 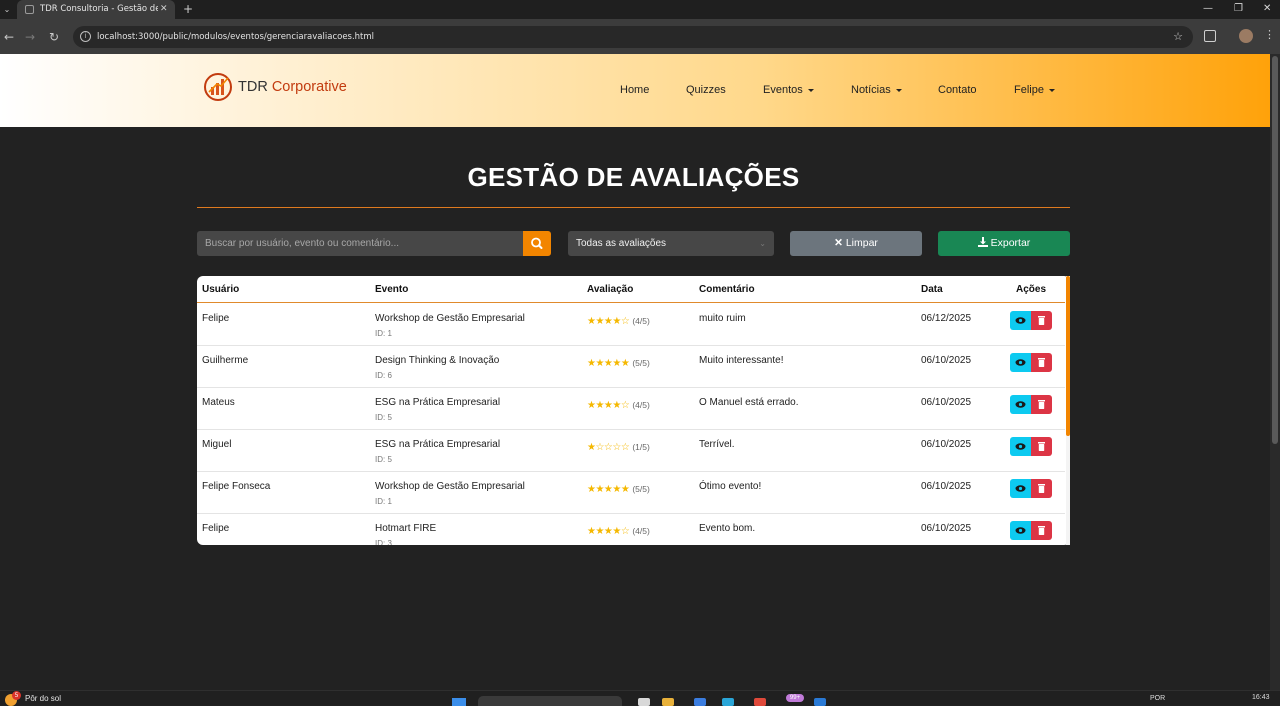 I want to click on star-rating-icon: ★★★★★, so click(x=608, y=363).